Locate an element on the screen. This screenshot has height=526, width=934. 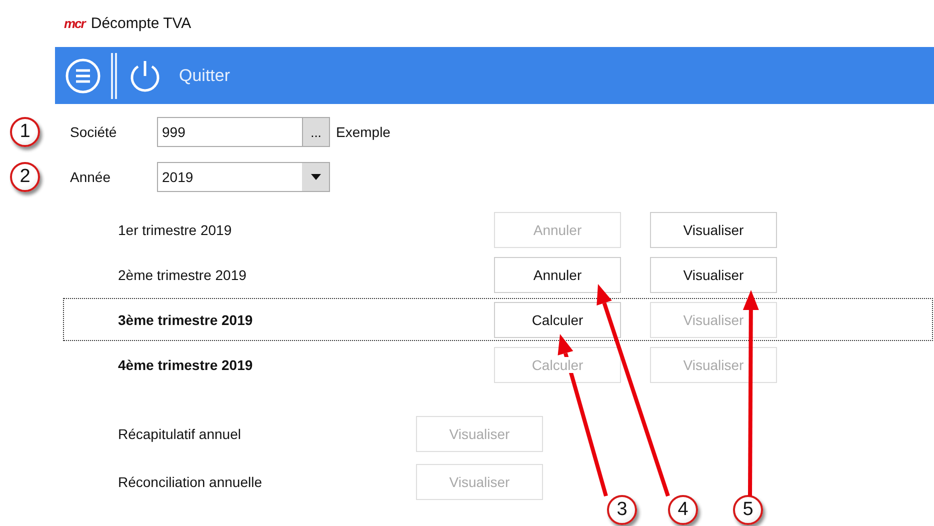
callout-number: 4 is located at coordinates (683, 510).